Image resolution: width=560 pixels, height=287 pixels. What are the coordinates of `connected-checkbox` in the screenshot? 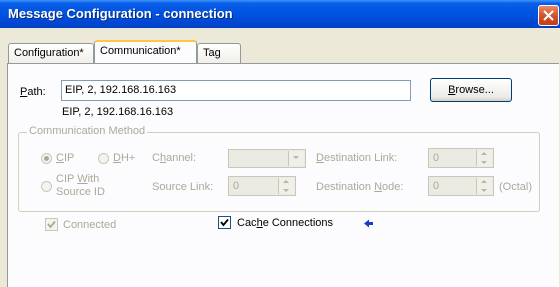 It's located at (51, 224).